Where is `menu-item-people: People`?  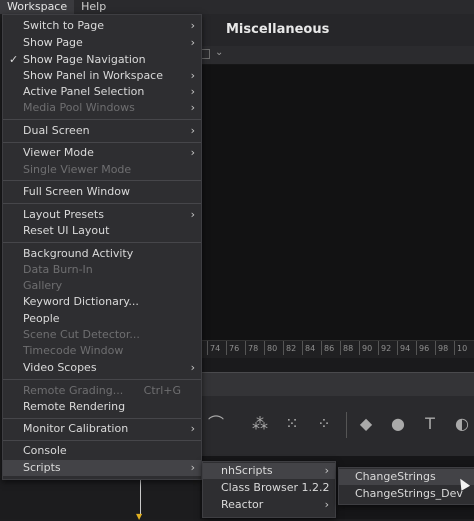 menu-item-people: People is located at coordinates (102, 319).